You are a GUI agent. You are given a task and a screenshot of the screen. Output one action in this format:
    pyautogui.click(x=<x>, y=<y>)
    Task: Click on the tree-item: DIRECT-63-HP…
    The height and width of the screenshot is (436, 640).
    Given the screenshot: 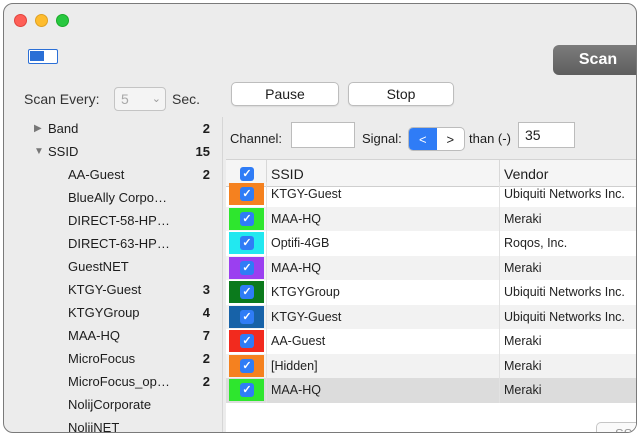 What is the action you would take?
    pyautogui.click(x=139, y=243)
    